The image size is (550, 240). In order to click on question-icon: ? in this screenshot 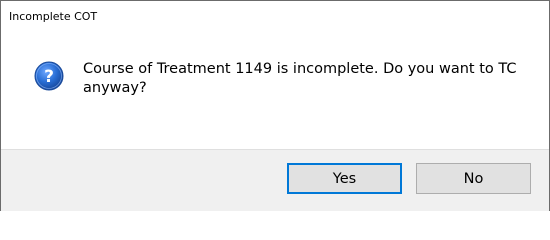, I will do `click(49, 76)`.